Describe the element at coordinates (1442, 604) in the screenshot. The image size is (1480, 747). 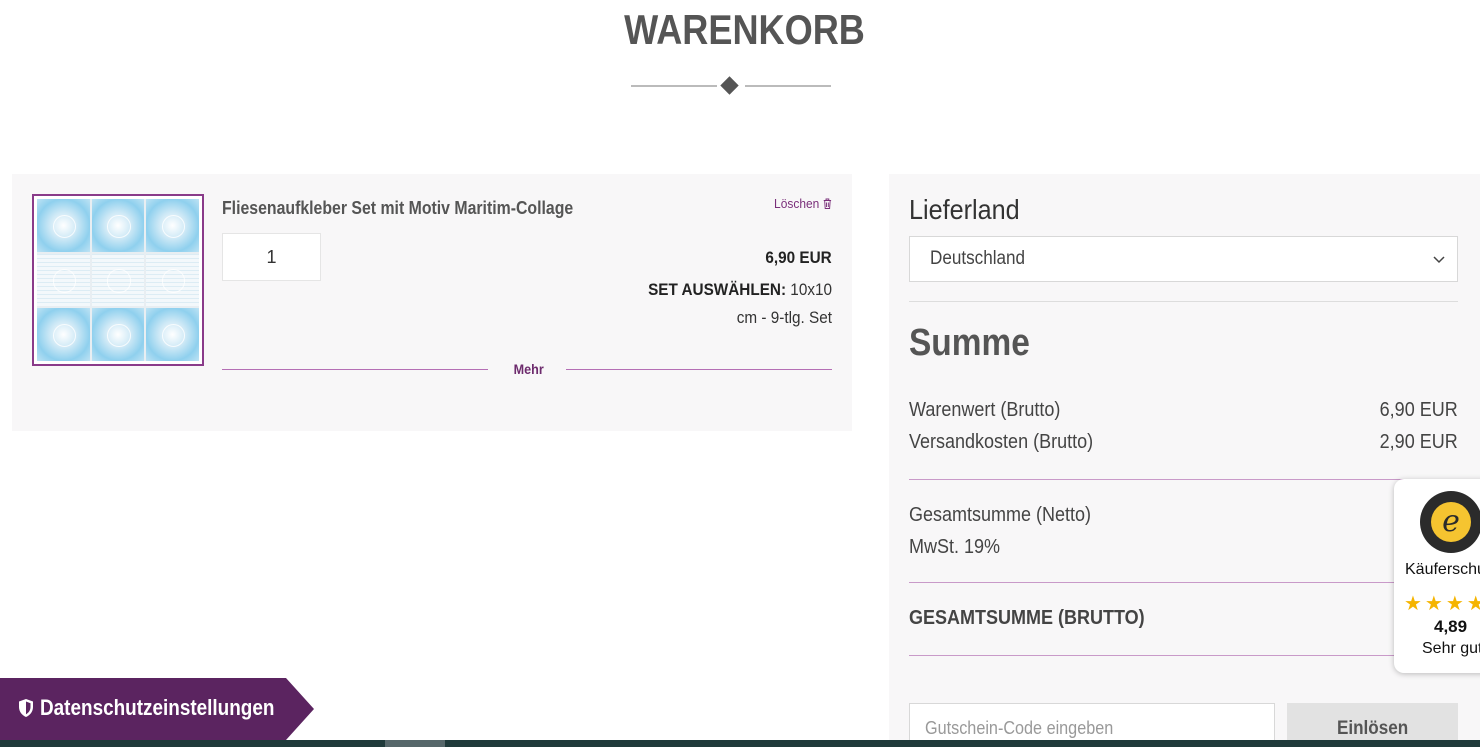
I see `rating-stars-icon: ★★★★` at that location.